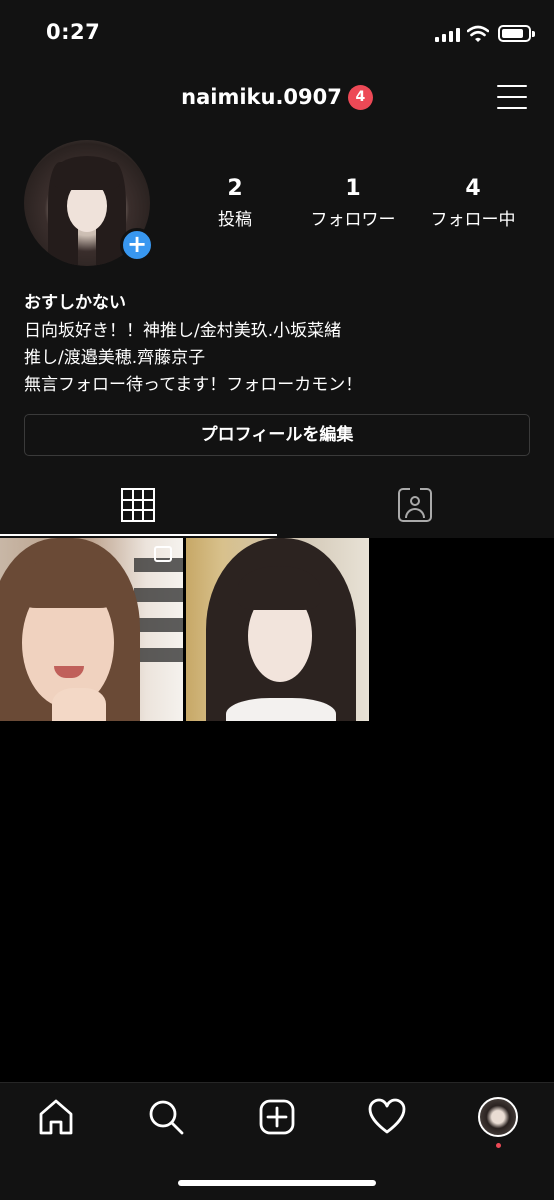 This screenshot has width=554, height=1200. I want to click on posts-label: 投稿, so click(235, 220).